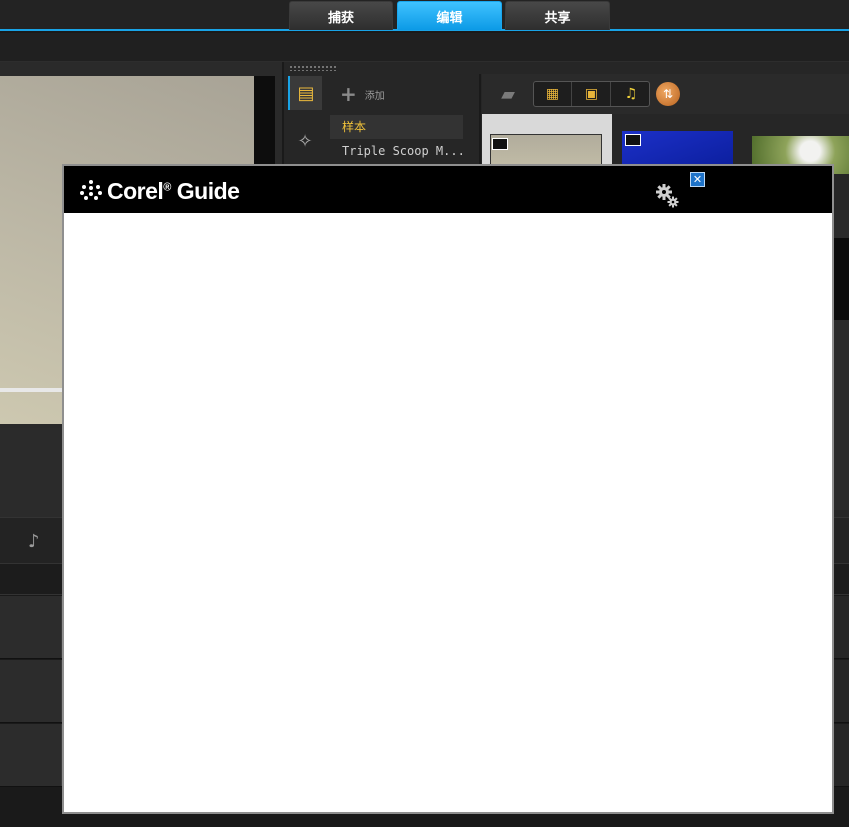 The width and height of the screenshot is (849, 827). I want to click on folder-item-samples: 样本, so click(396, 127).